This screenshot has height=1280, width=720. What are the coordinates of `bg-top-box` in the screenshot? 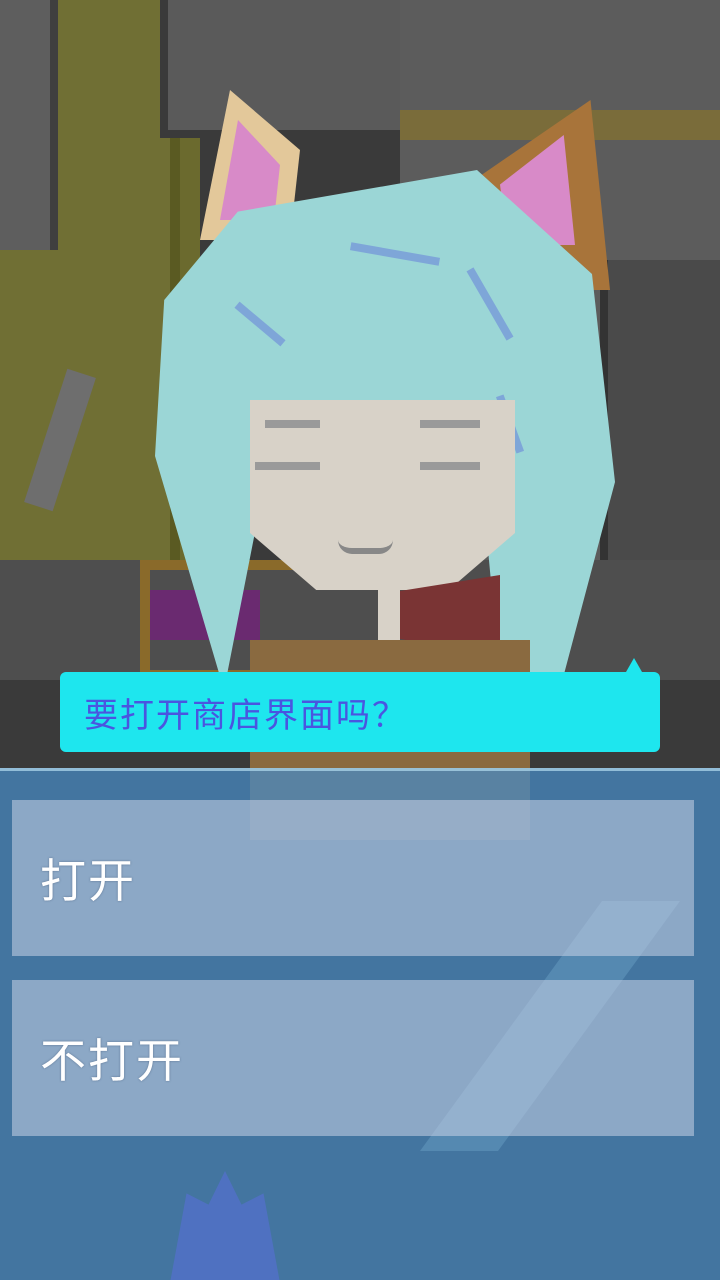 It's located at (288, 69).